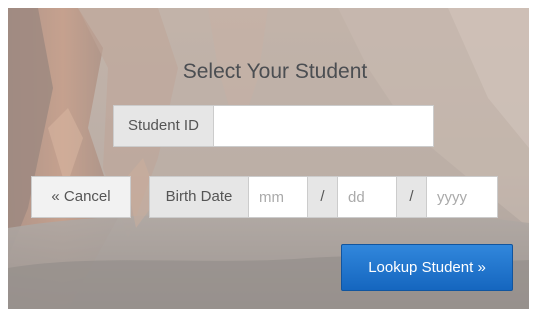 The height and width of the screenshot is (313, 537). Describe the element at coordinates (163, 126) in the screenshot. I see `student-id-label: Student ID` at that location.